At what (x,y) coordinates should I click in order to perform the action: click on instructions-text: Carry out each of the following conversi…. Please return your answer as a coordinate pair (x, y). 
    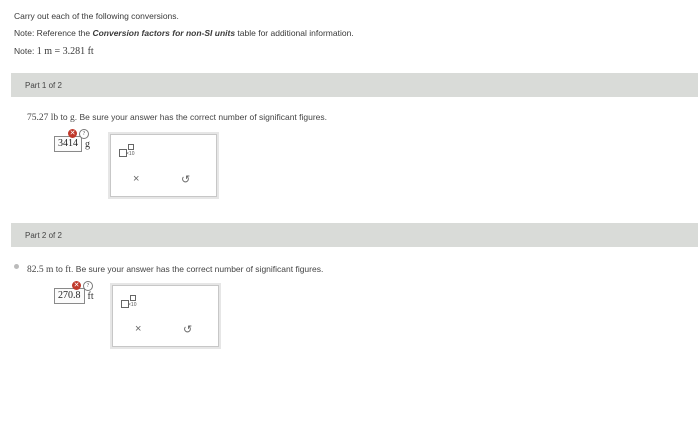
    Looking at the image, I should click on (96, 16).